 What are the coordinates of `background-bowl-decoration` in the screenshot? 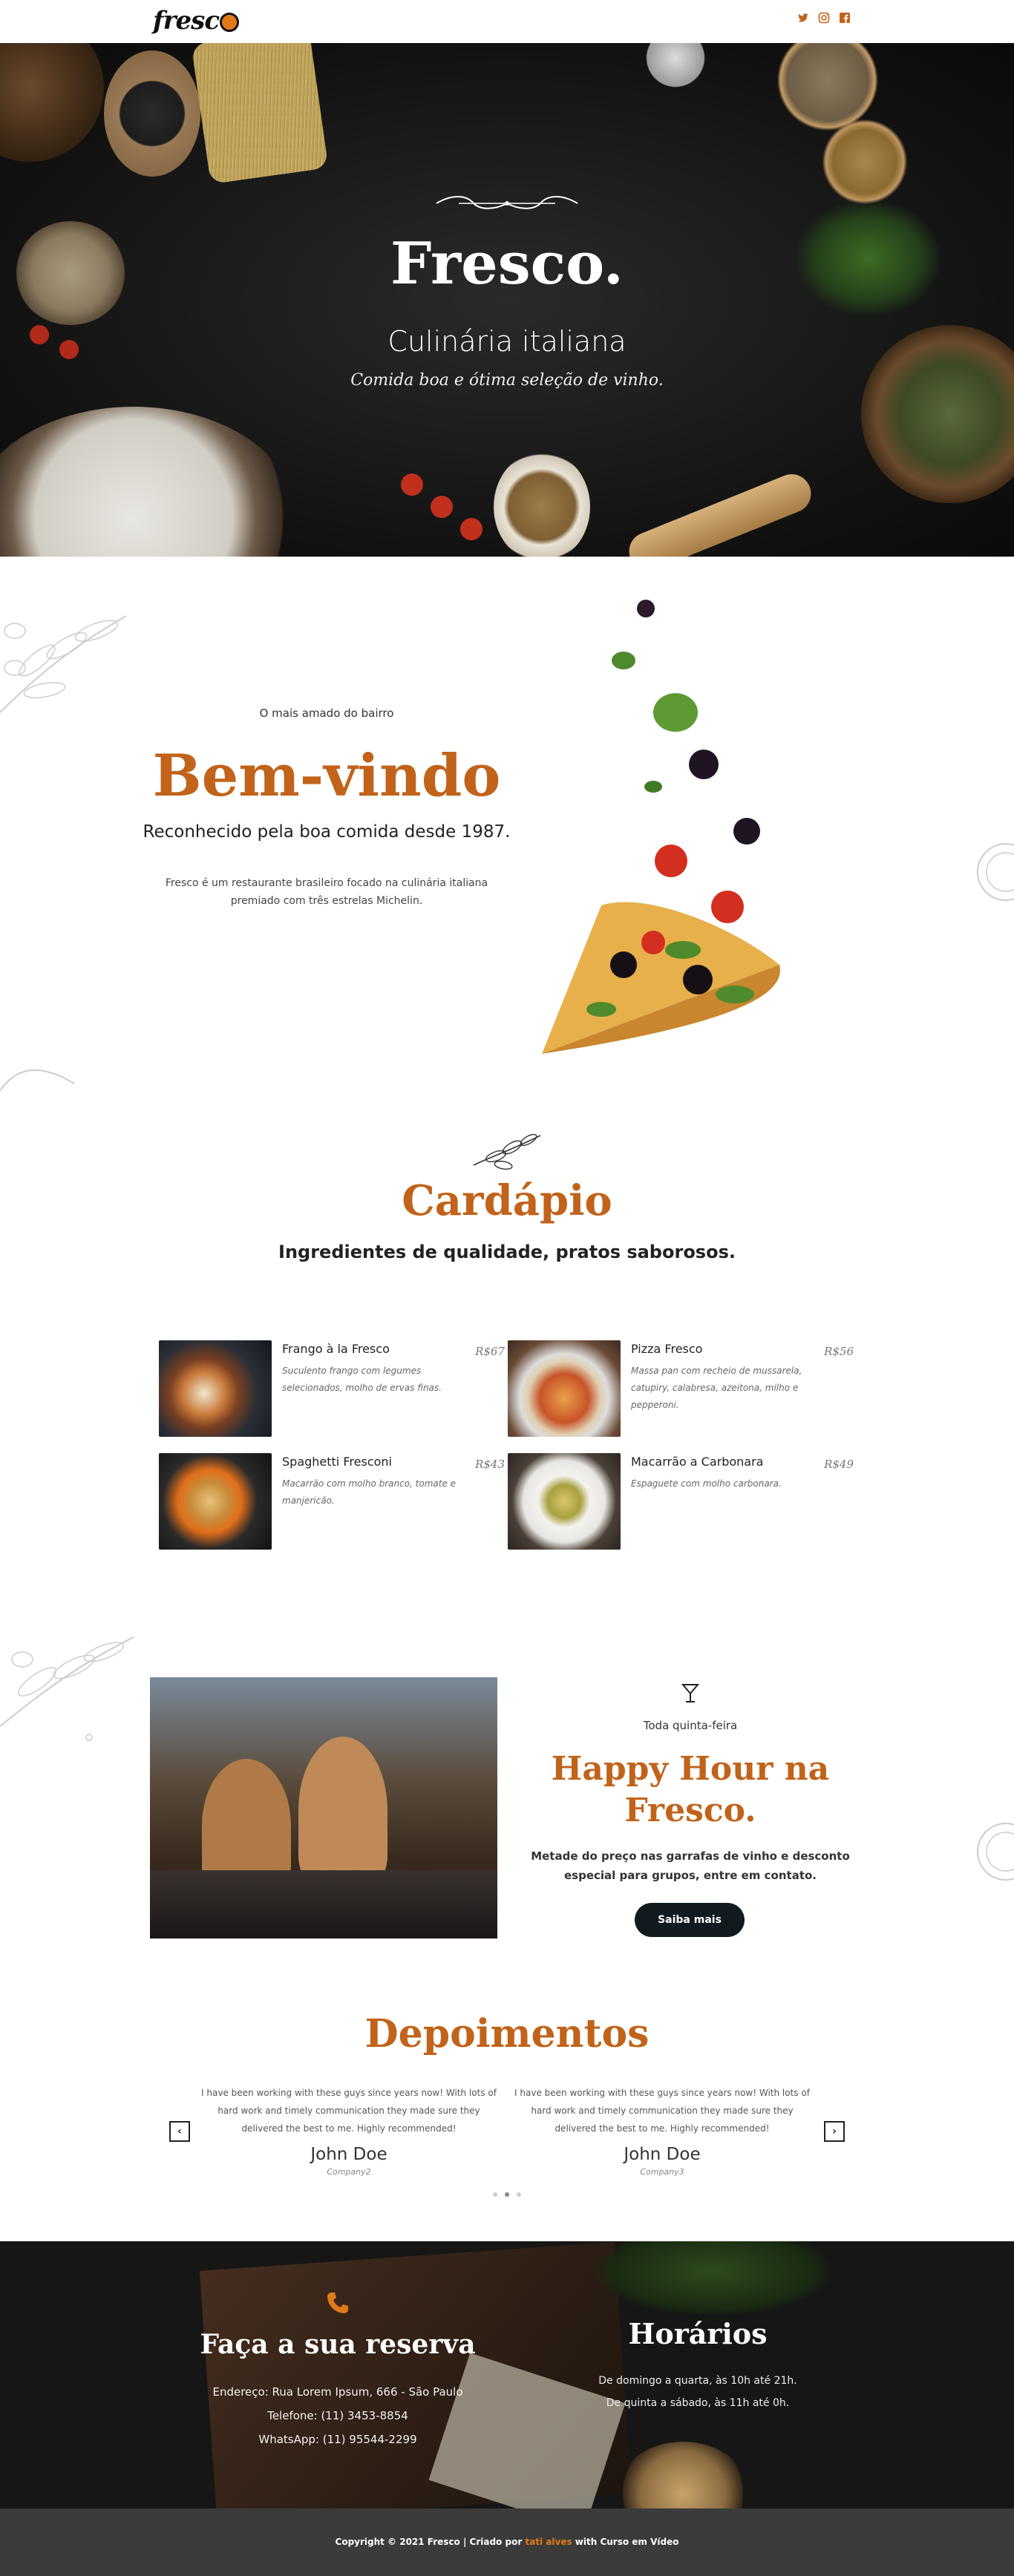 It's located at (683, 2475).